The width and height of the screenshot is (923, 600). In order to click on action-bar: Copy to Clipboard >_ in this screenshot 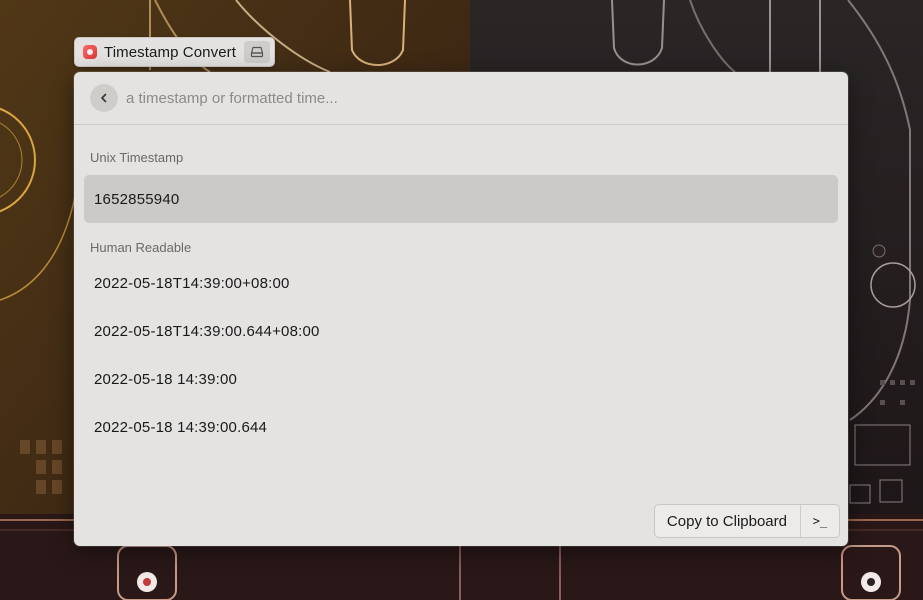, I will do `click(746, 521)`.